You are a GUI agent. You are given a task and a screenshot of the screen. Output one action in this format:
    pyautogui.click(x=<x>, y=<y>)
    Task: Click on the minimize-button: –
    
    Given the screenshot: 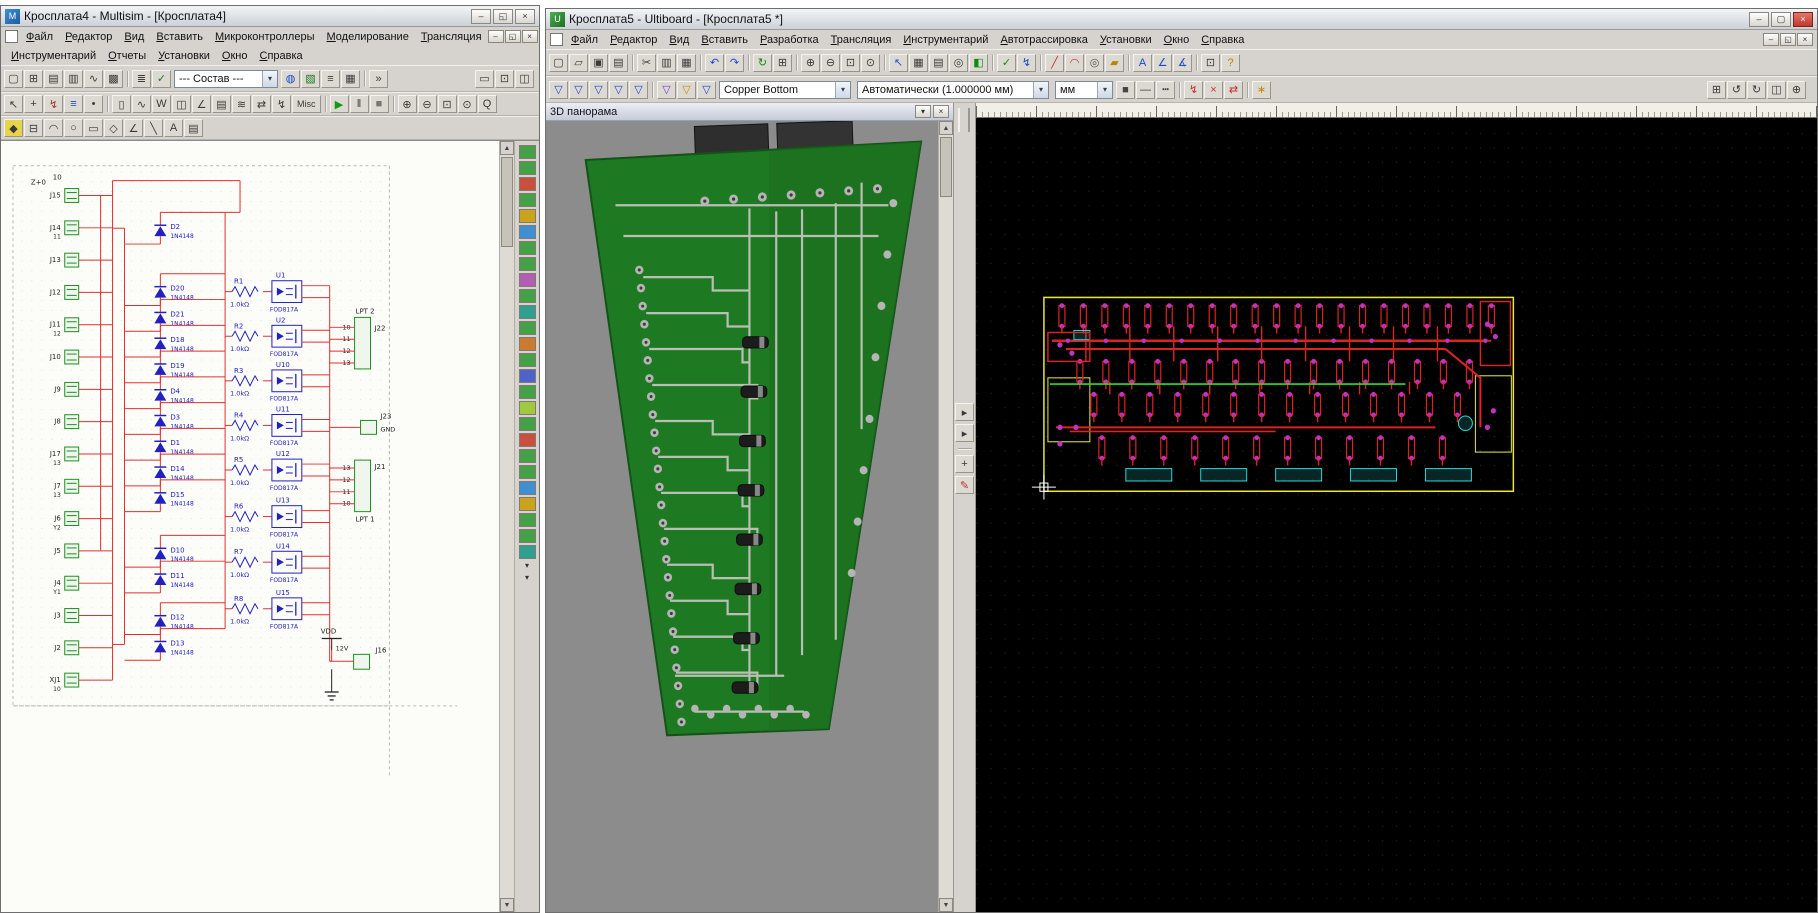 What is the action you would take?
    pyautogui.click(x=481, y=16)
    